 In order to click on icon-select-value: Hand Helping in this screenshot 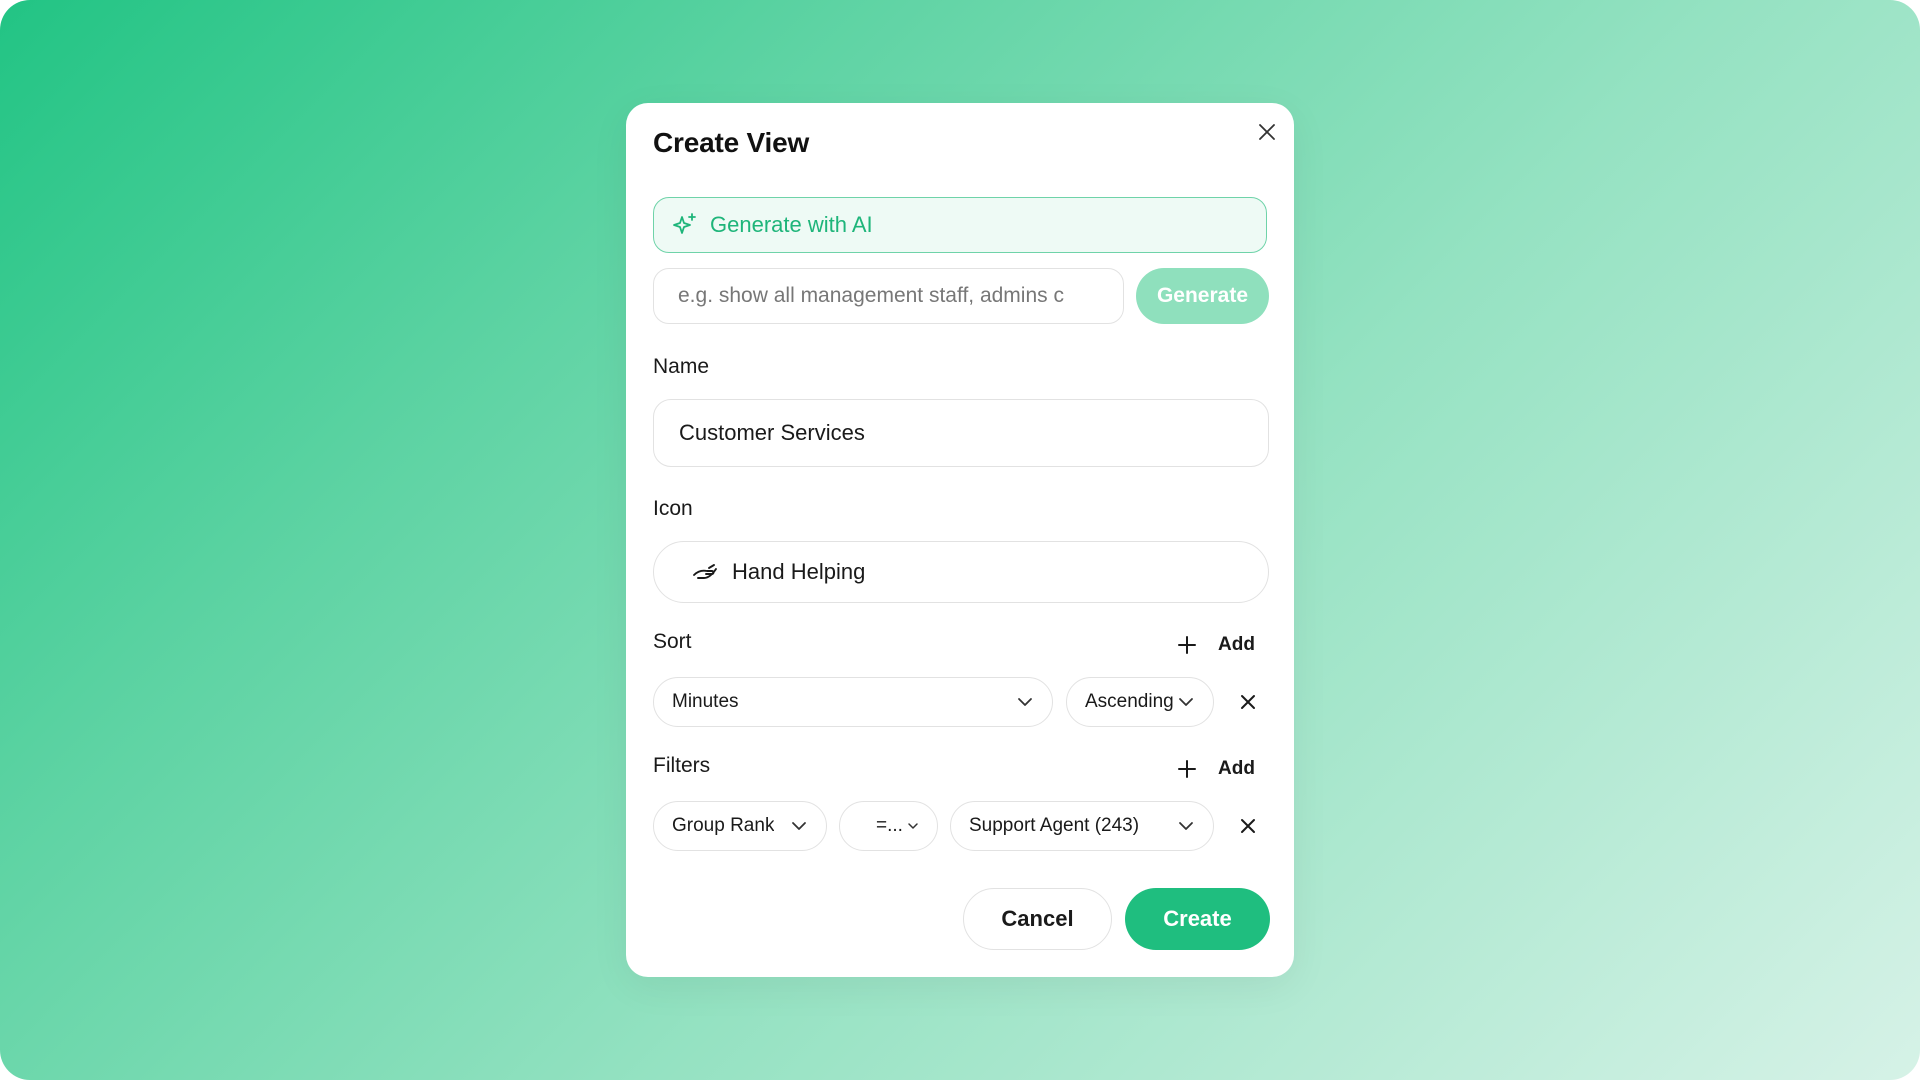, I will do `click(799, 571)`.